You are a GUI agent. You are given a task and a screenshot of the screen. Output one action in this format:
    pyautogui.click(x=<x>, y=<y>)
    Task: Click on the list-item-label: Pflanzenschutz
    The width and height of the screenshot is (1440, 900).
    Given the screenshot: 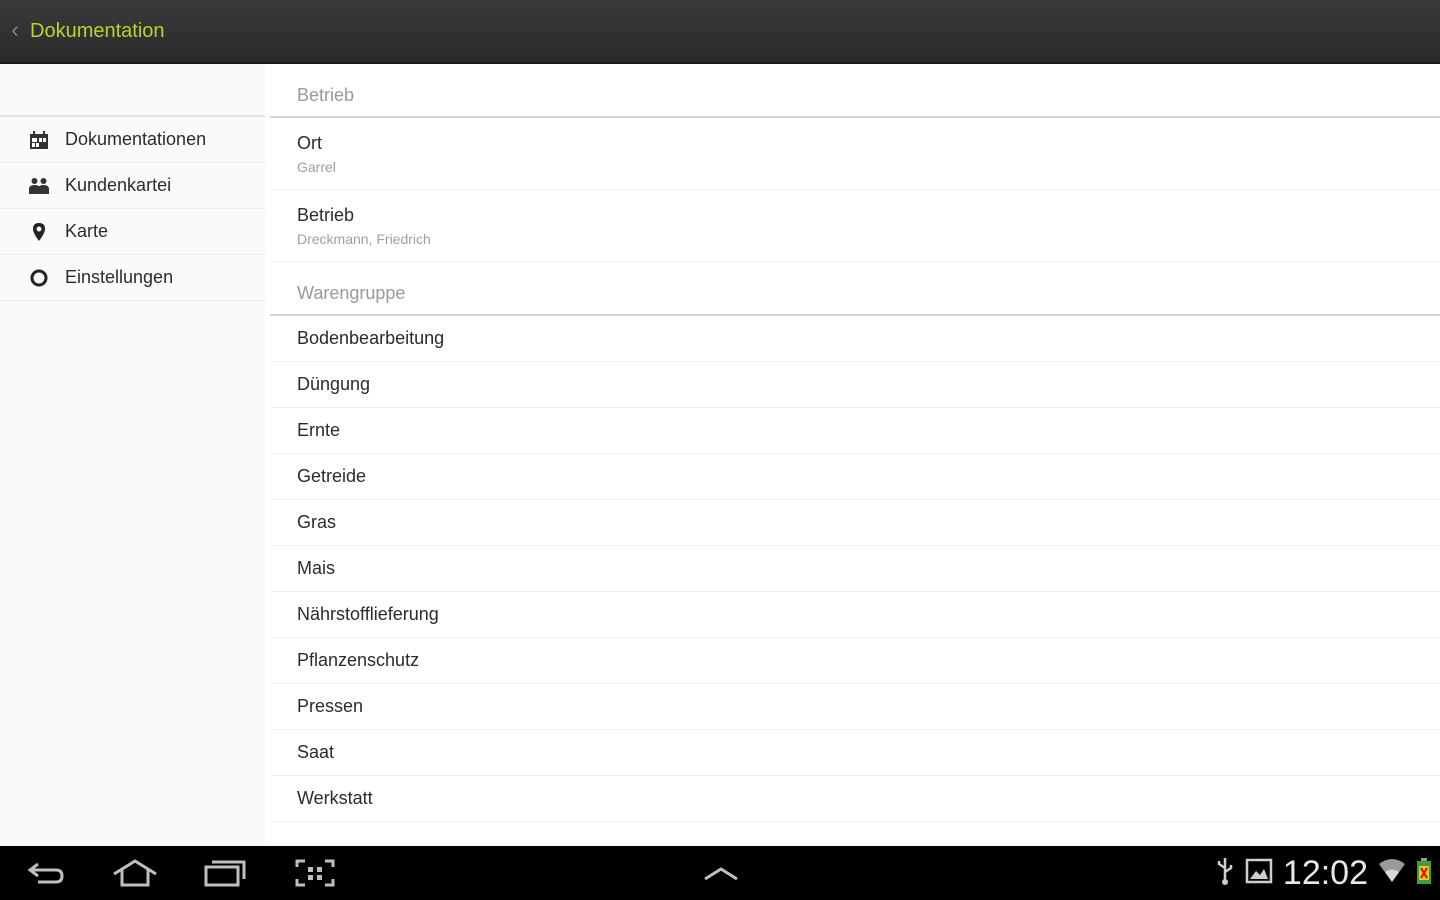 What is the action you would take?
    pyautogui.click(x=358, y=660)
    